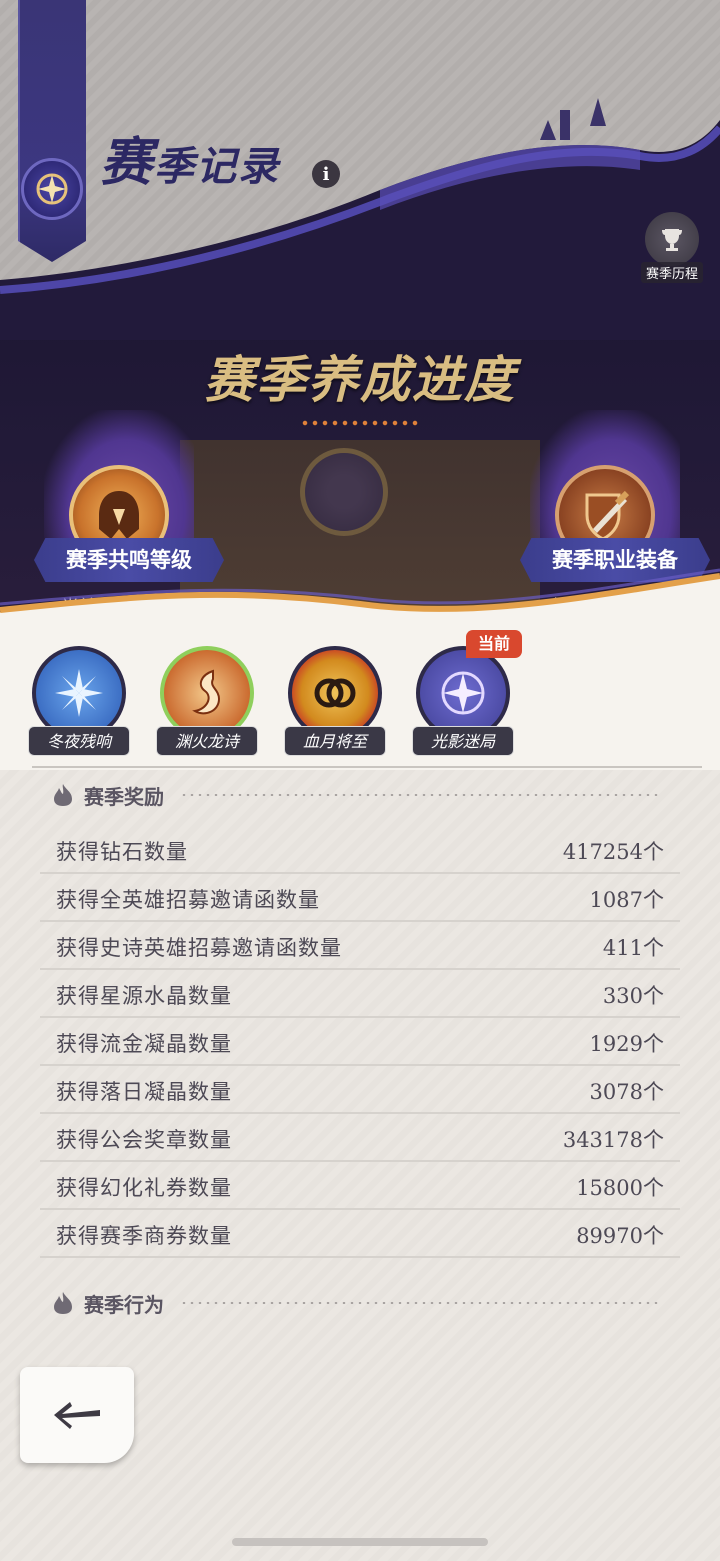  I want to click on current-season-badge: 当前, so click(494, 644).